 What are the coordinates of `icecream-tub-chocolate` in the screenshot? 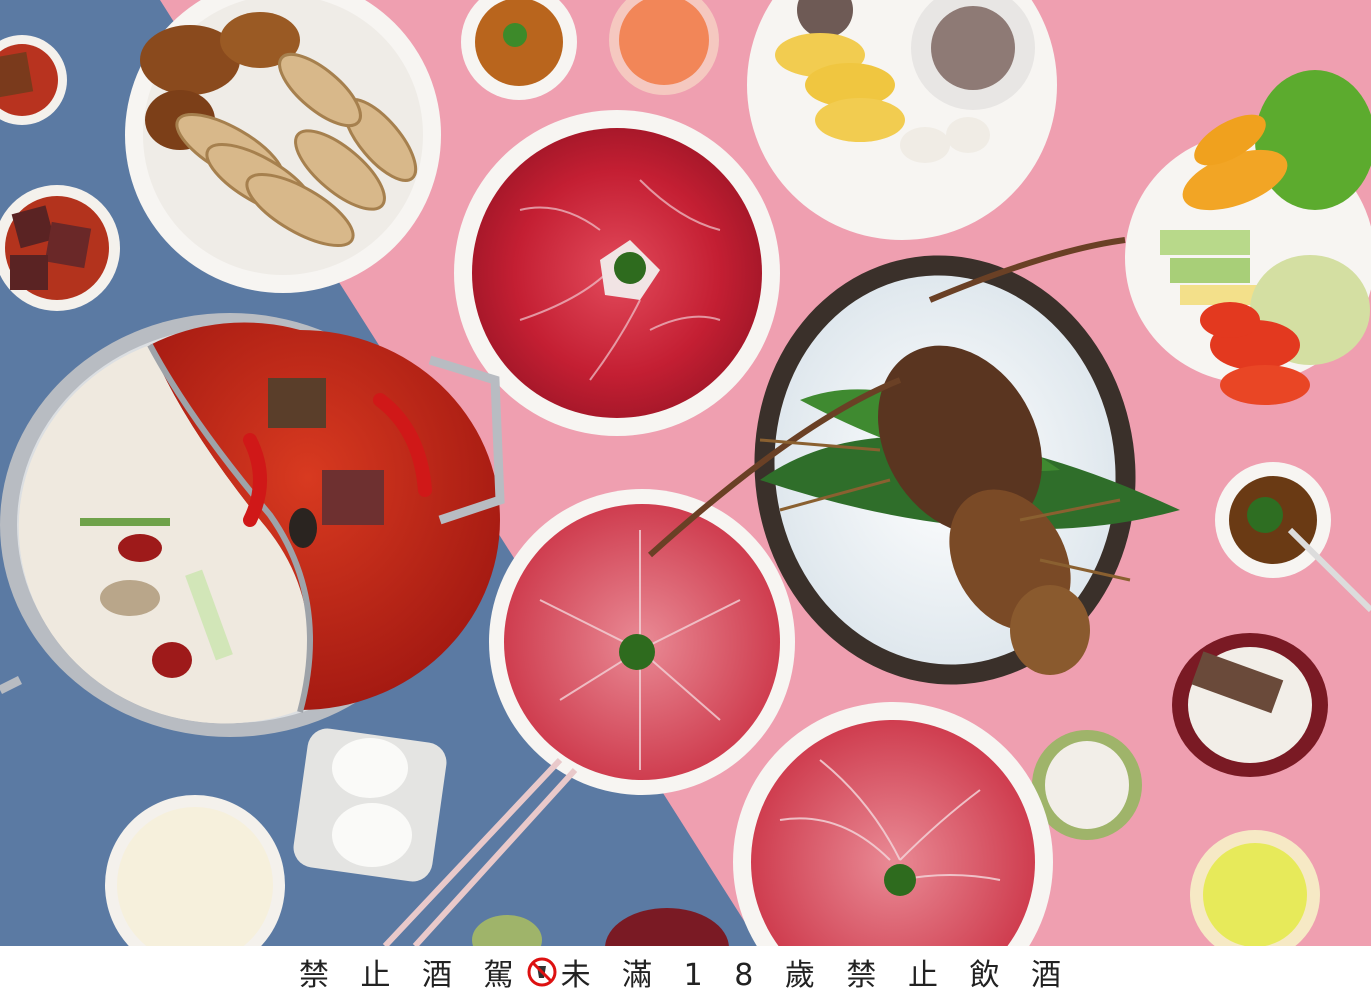 It's located at (1250, 705).